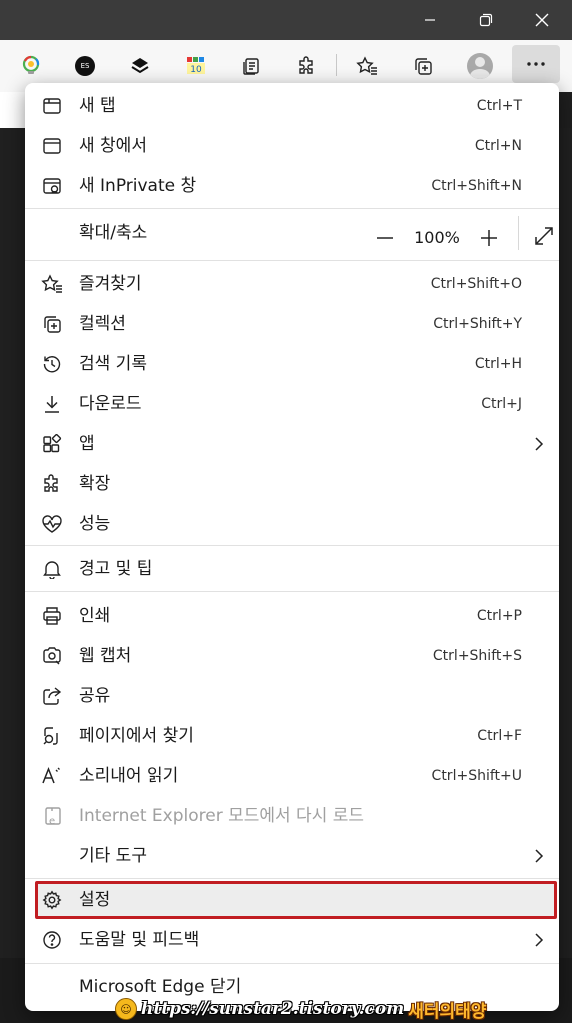 The image size is (572, 1023). What do you see at coordinates (52, 284) in the screenshot?
I see `favorites-icon` at bounding box center [52, 284].